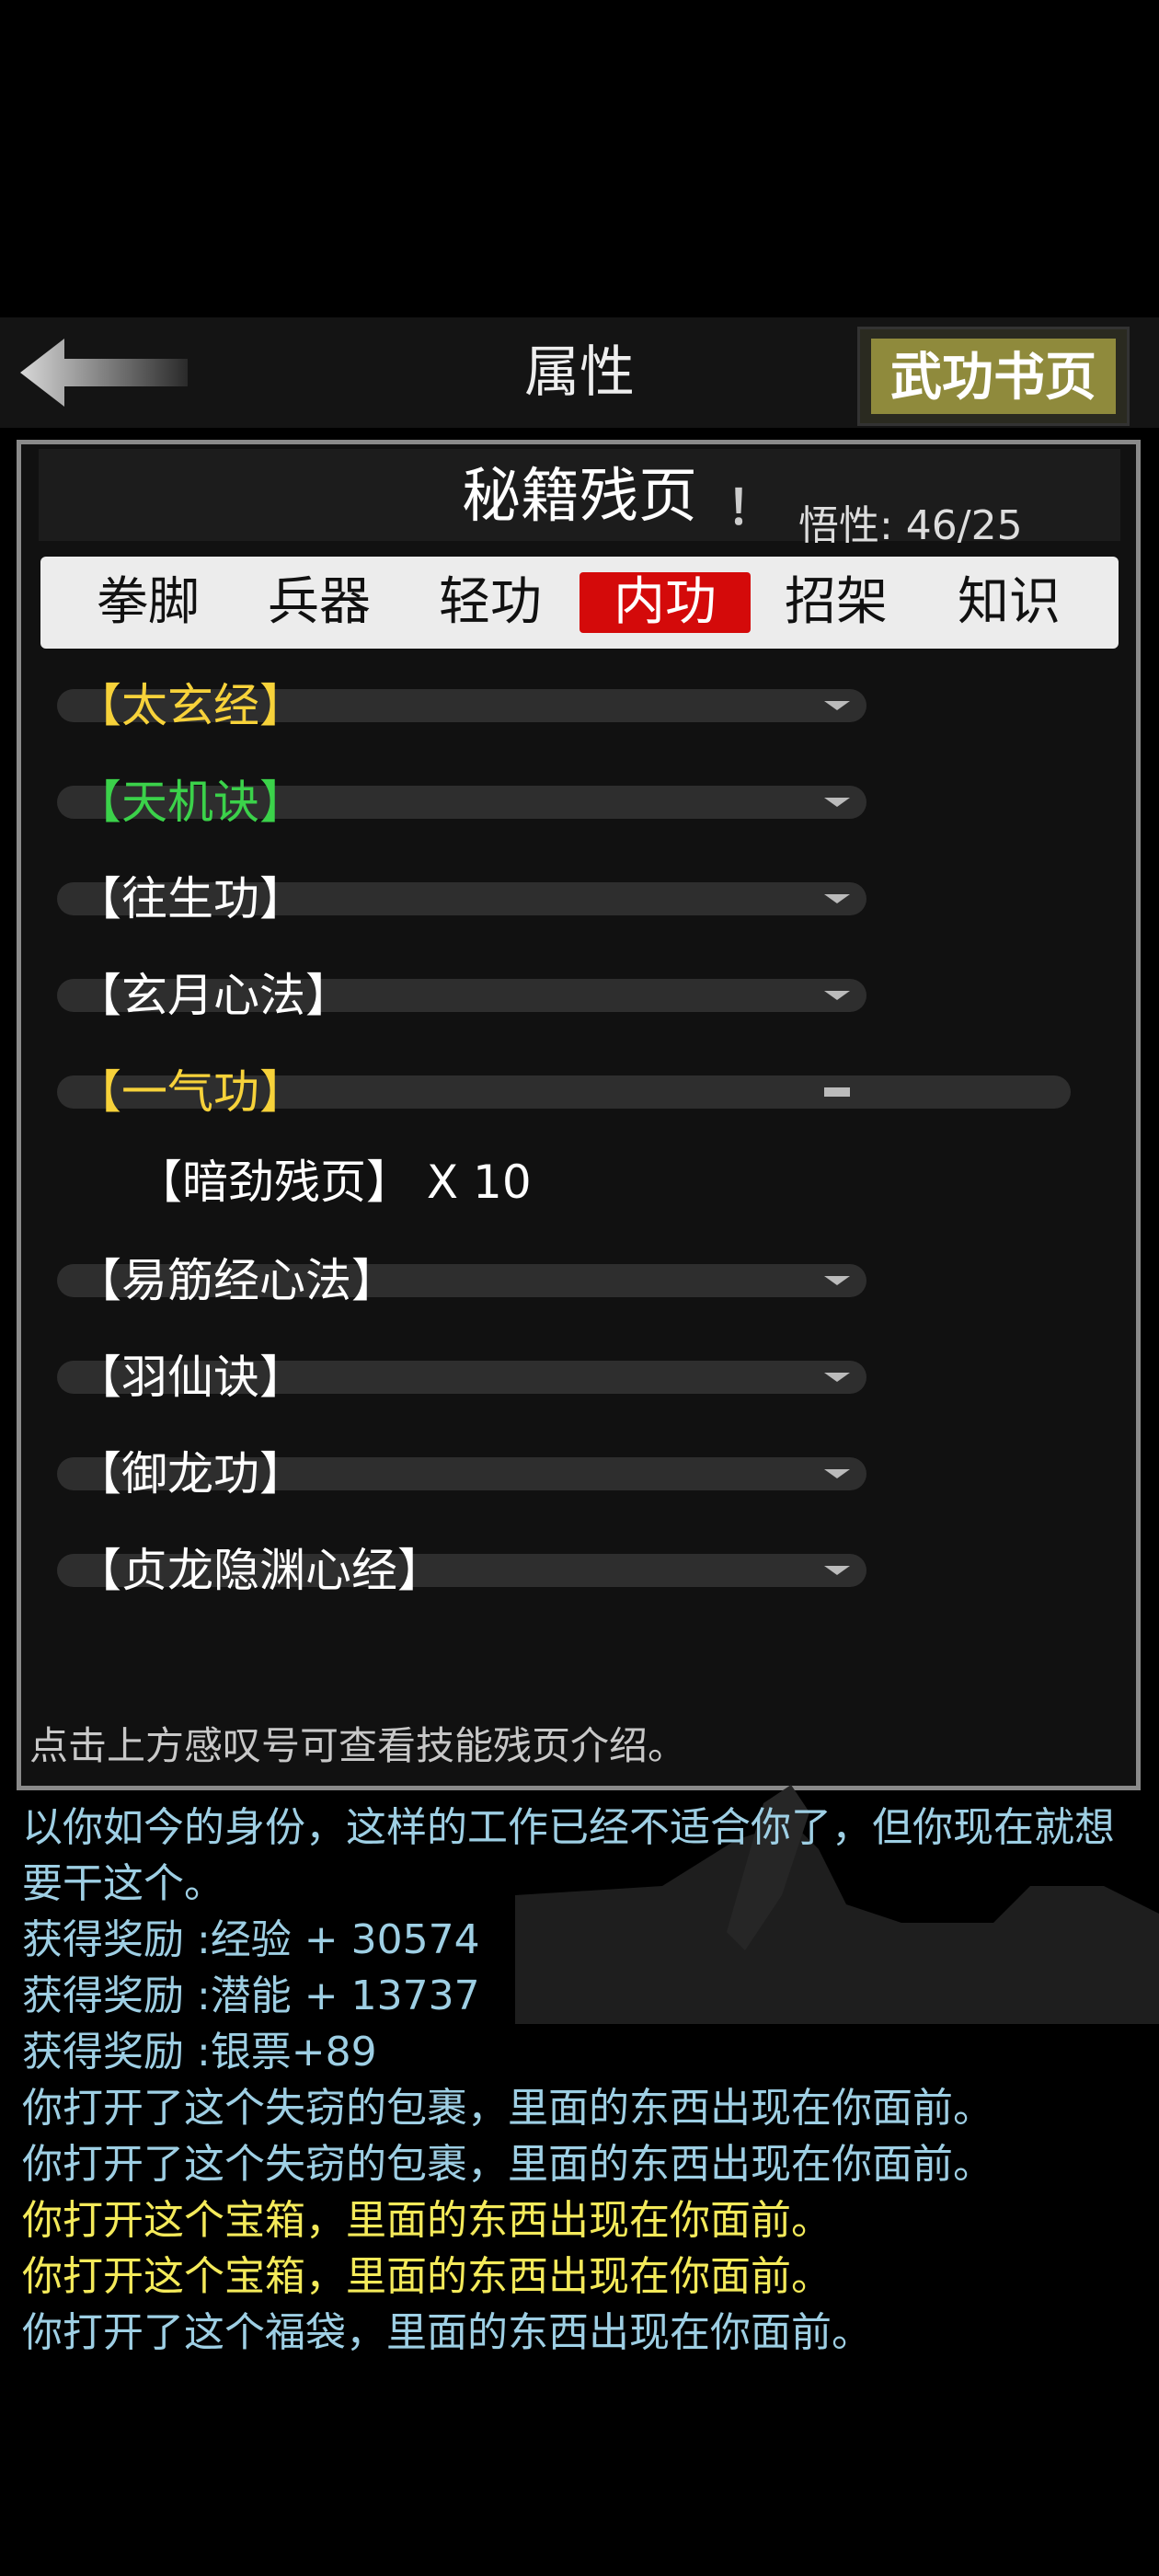 The image size is (1159, 2576). Describe the element at coordinates (190, 899) in the screenshot. I see `skill-name: 【往生功】` at that location.